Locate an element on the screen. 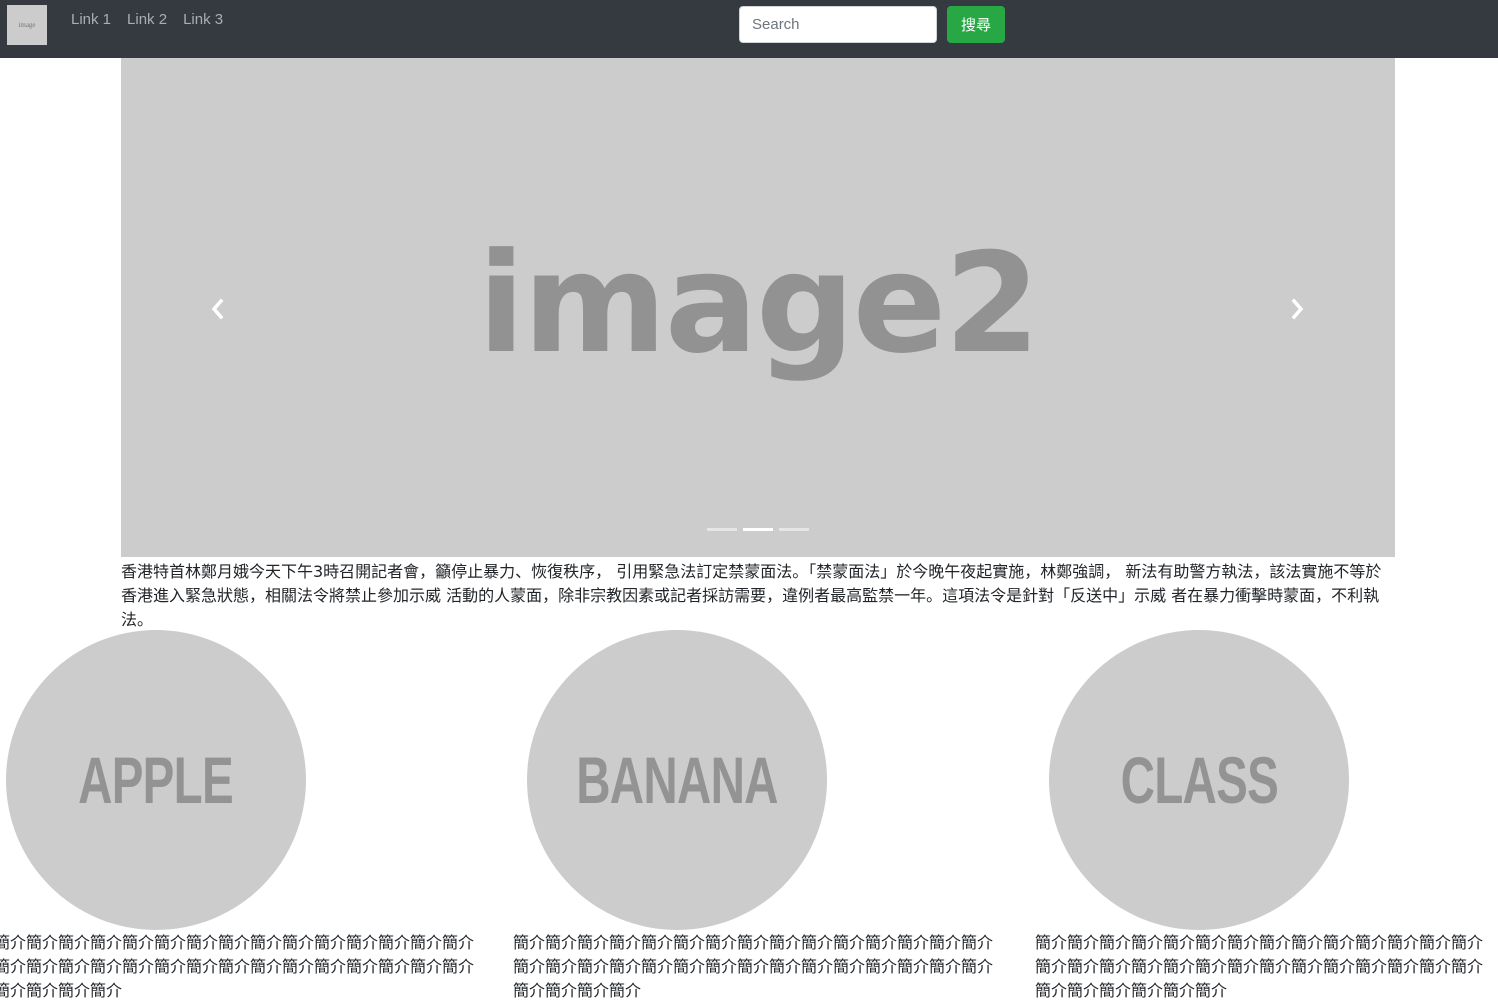 The height and width of the screenshot is (1003, 1498). chevron-left-icon is located at coordinates (217, 309).